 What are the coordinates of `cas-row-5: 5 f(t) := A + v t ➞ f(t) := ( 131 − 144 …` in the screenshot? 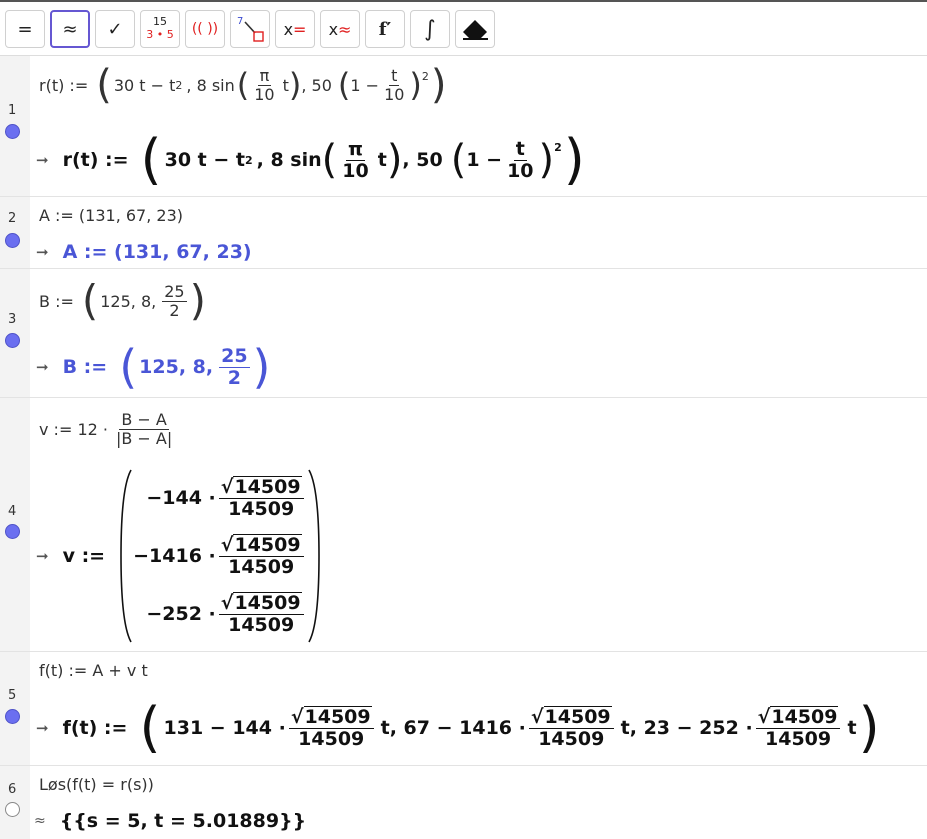 It's located at (463, 709).